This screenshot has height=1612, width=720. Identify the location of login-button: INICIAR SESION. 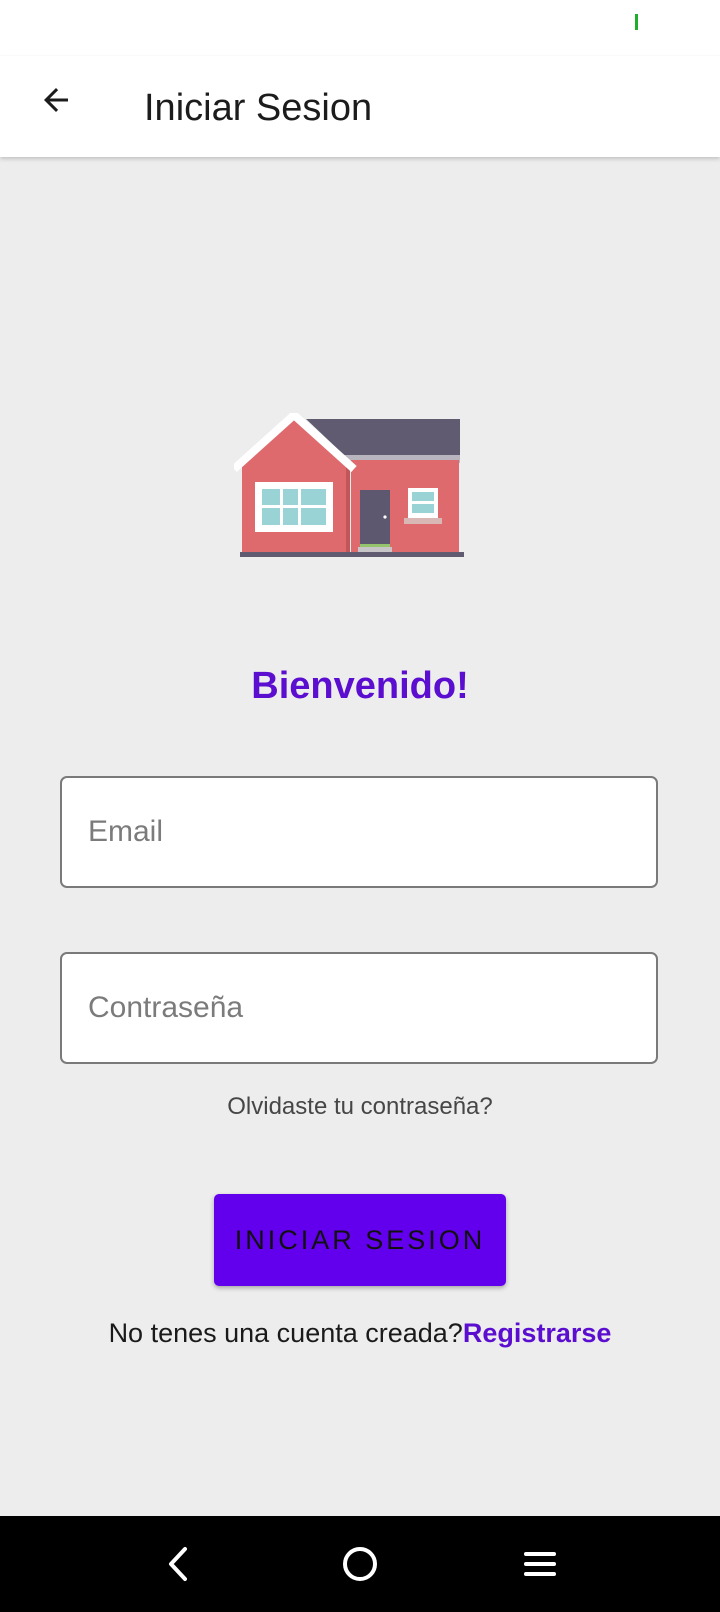
(360, 1240).